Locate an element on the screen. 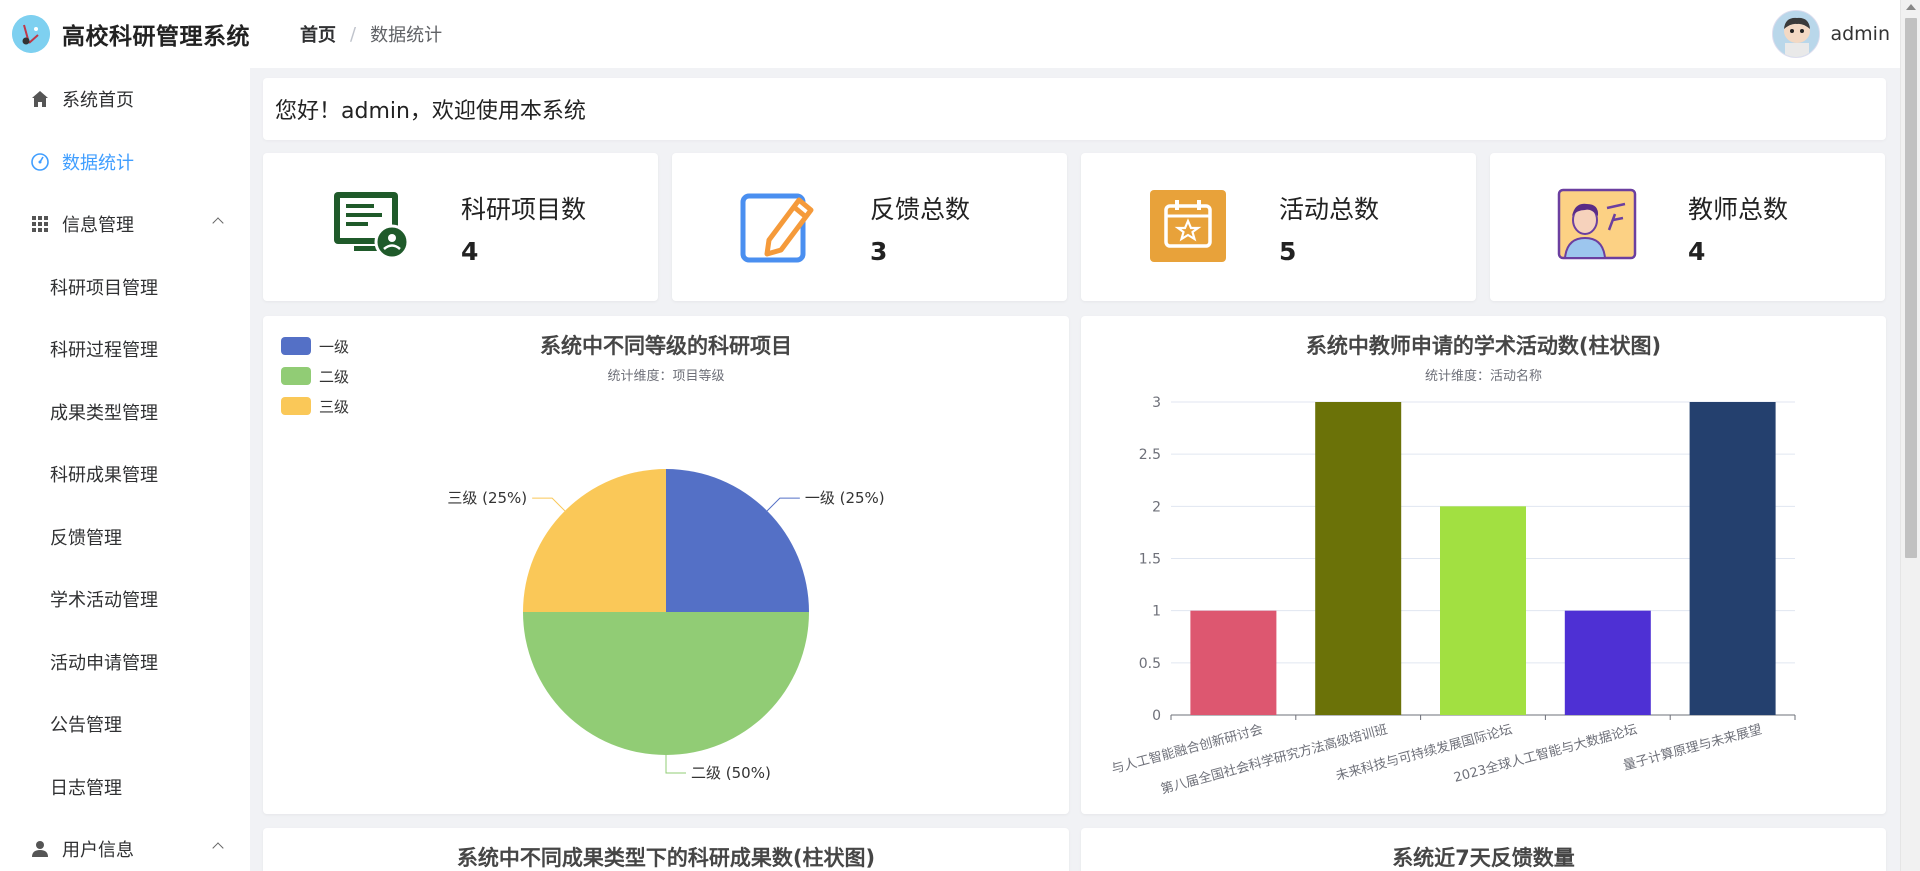  stat-label: 活动总数 is located at coordinates (1329, 209).